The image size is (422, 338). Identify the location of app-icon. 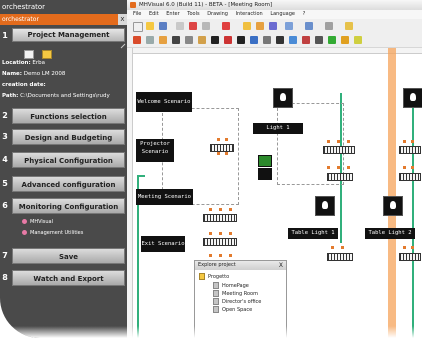
(133, 4).